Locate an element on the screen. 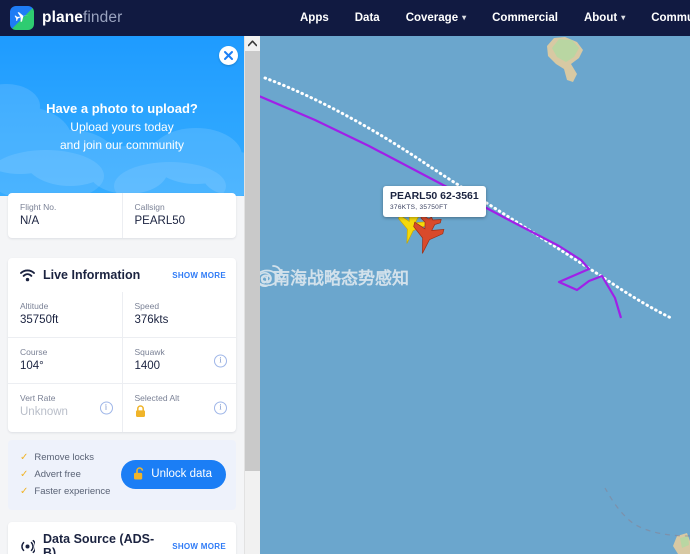 The width and height of the screenshot is (690, 554). data-source-card: Data Source (ADS-B) SHOW MORE is located at coordinates (122, 538).